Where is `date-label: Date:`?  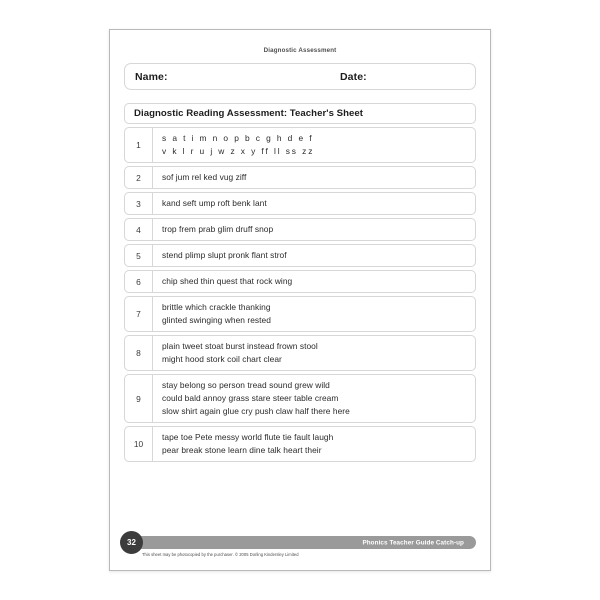 date-label: Date: is located at coordinates (353, 76).